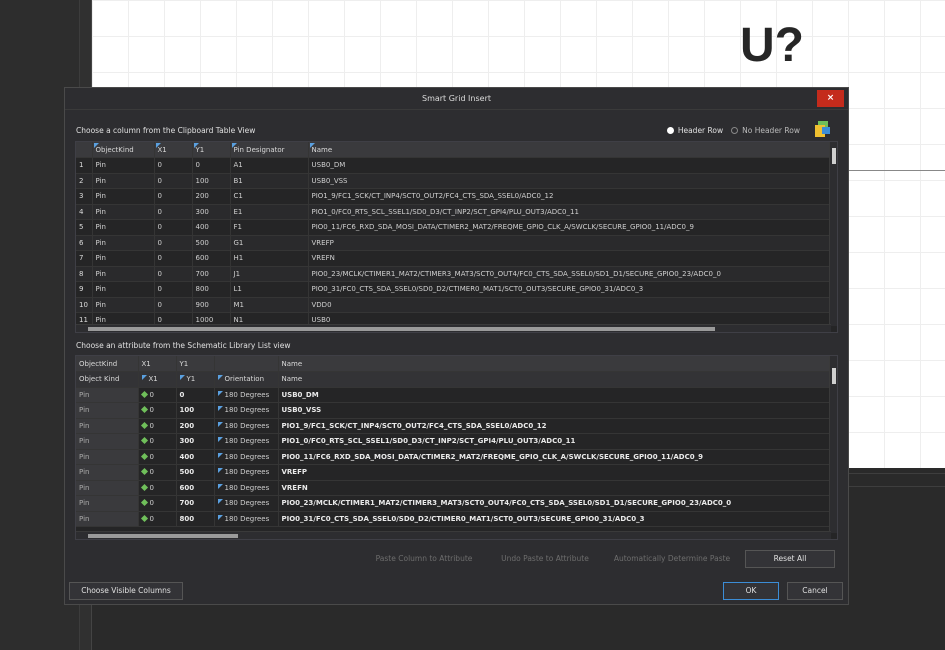 This screenshot has height=650, width=945. Describe the element at coordinates (822, 129) in the screenshot. I see `paste-clipboard-icon` at that location.